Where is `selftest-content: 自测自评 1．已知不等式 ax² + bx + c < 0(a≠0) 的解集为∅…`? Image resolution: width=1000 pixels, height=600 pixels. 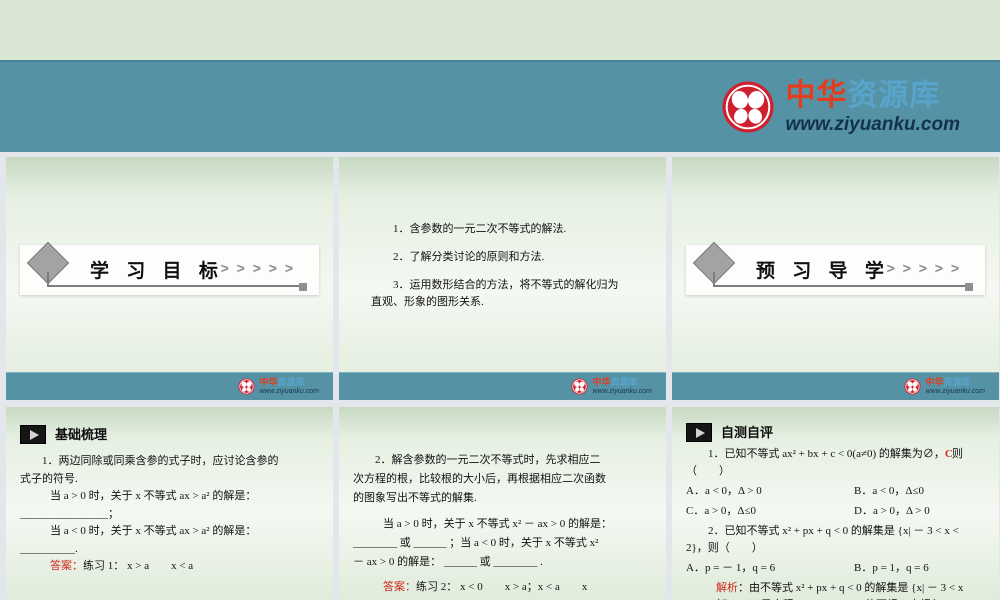
selftest-content: 自测自评 1．已知不等式 ax² + bx + c < 0(a≠0) 的解集为∅… is located at coordinates (835, 503).